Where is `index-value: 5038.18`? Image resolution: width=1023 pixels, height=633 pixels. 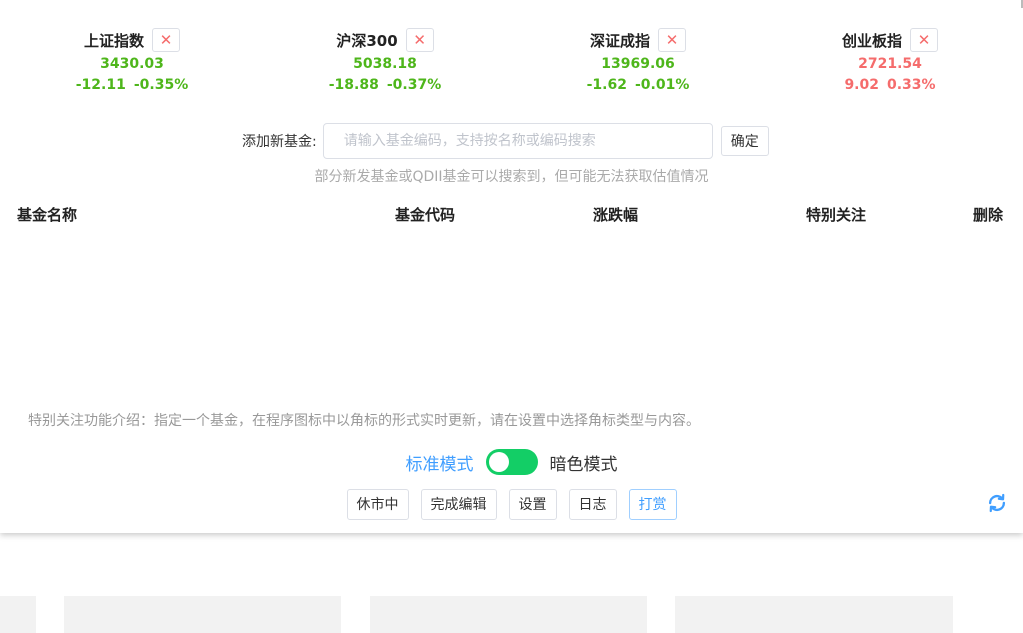 index-value: 5038.18 is located at coordinates (385, 64).